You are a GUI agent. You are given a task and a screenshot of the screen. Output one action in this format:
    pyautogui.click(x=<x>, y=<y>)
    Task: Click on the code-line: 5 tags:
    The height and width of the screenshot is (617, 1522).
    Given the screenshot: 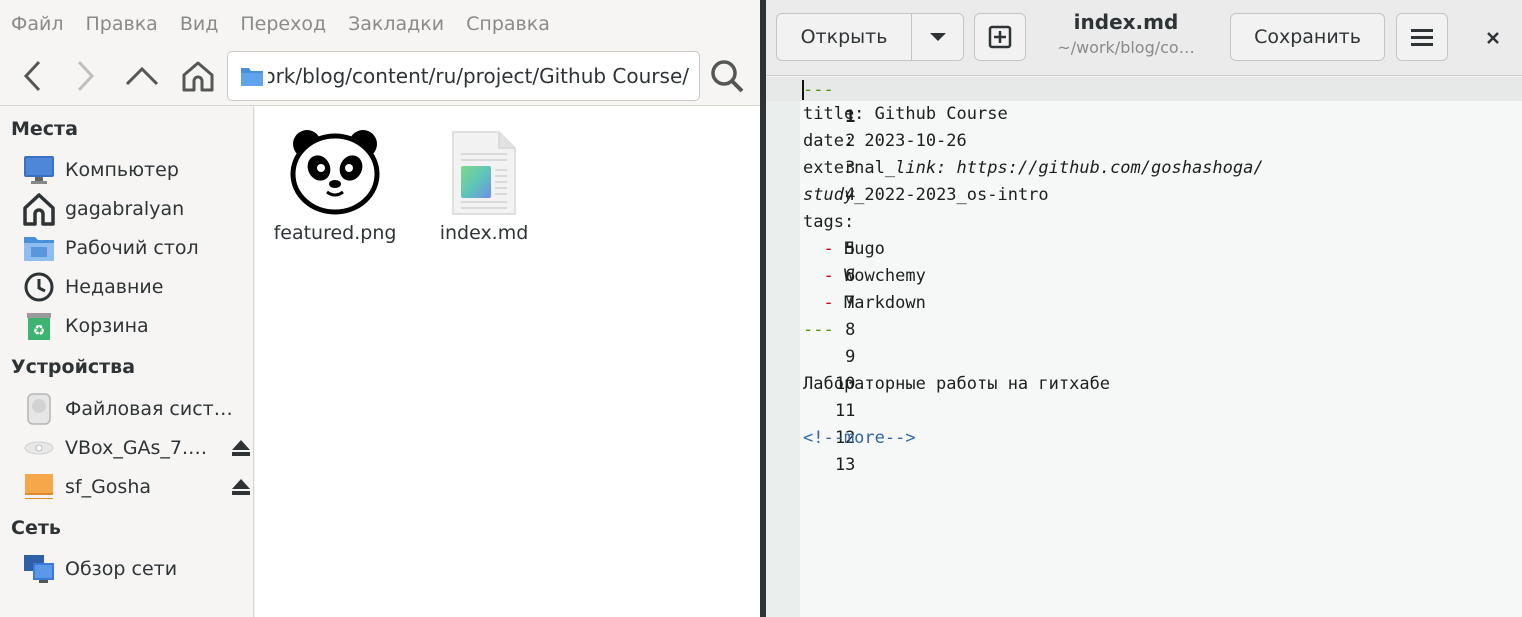 What is the action you would take?
    pyautogui.click(x=810, y=234)
    